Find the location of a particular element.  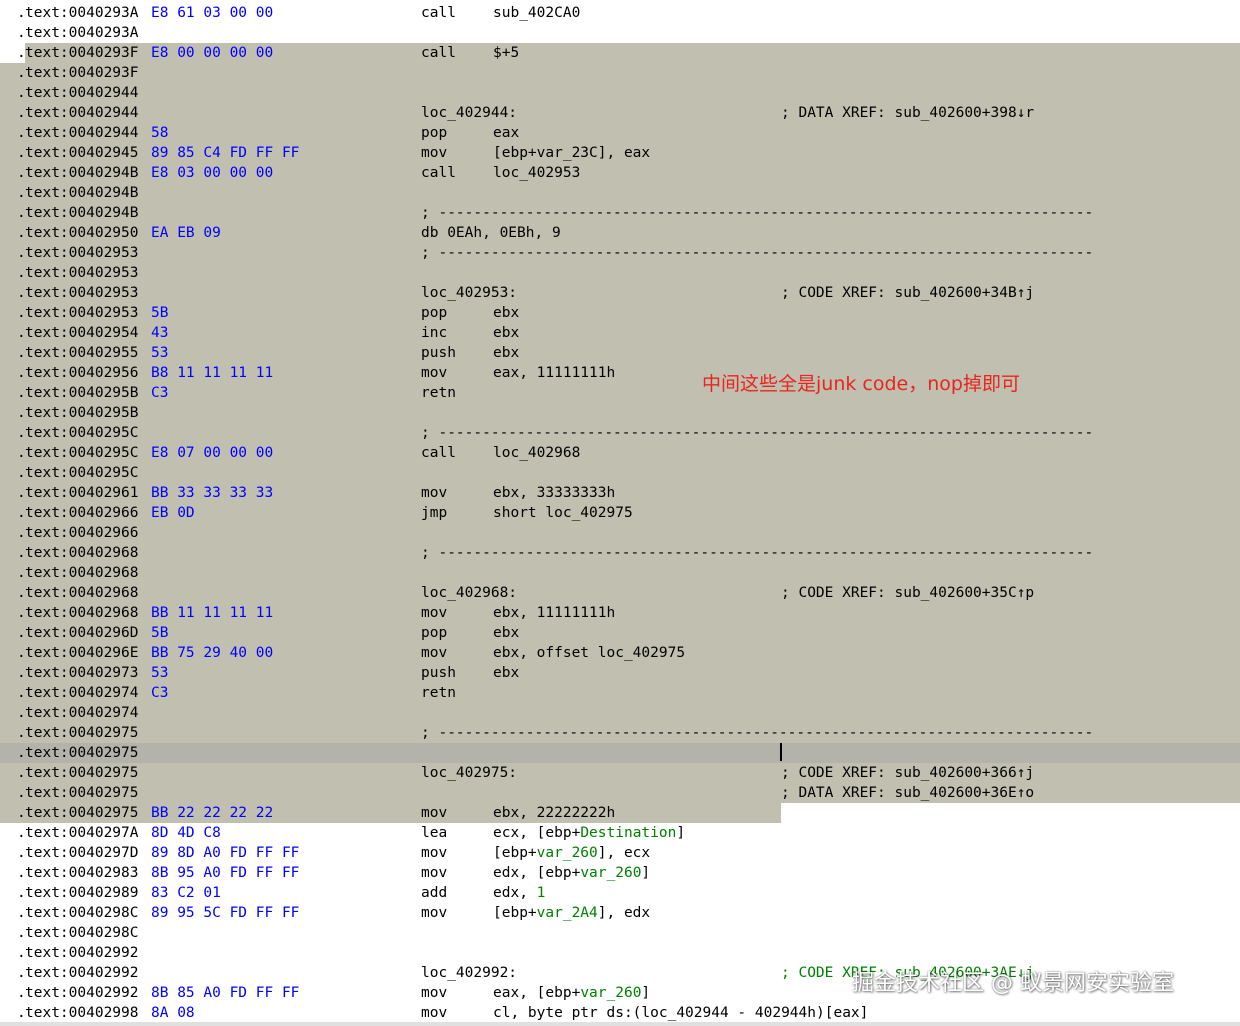

listing-row: . text:0040294B is located at coordinates (620, 193).